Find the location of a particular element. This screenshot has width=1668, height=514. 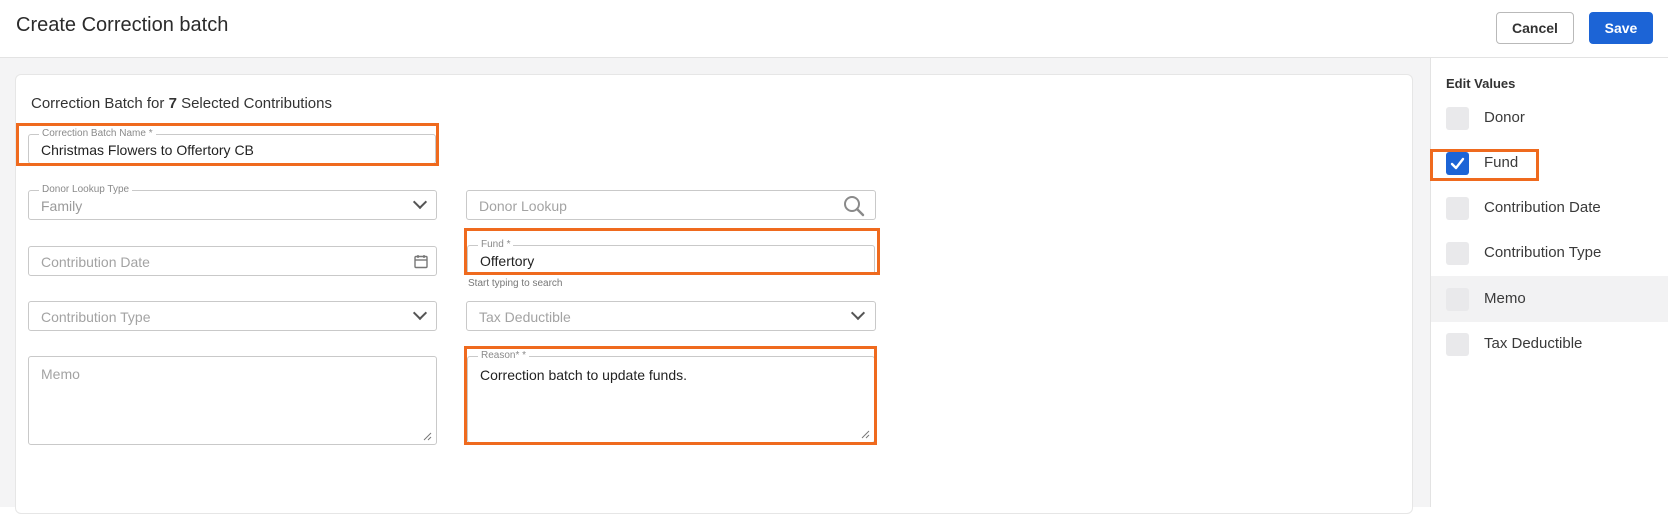

edit-option-donor: Donor is located at coordinates (1549, 118).